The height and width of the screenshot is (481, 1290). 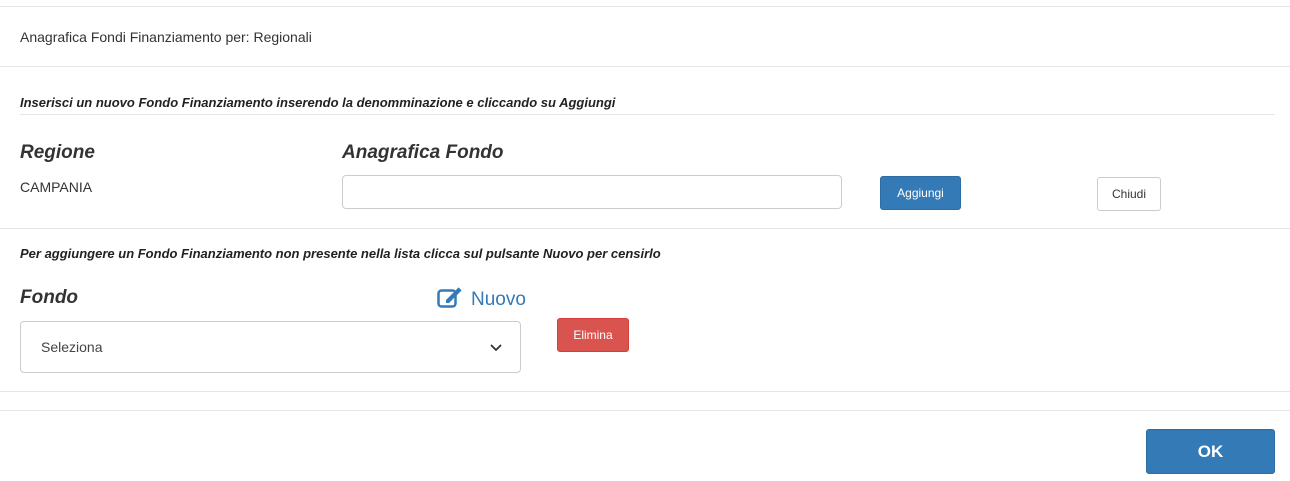 What do you see at coordinates (645, 6) in the screenshot?
I see `top-divider` at bounding box center [645, 6].